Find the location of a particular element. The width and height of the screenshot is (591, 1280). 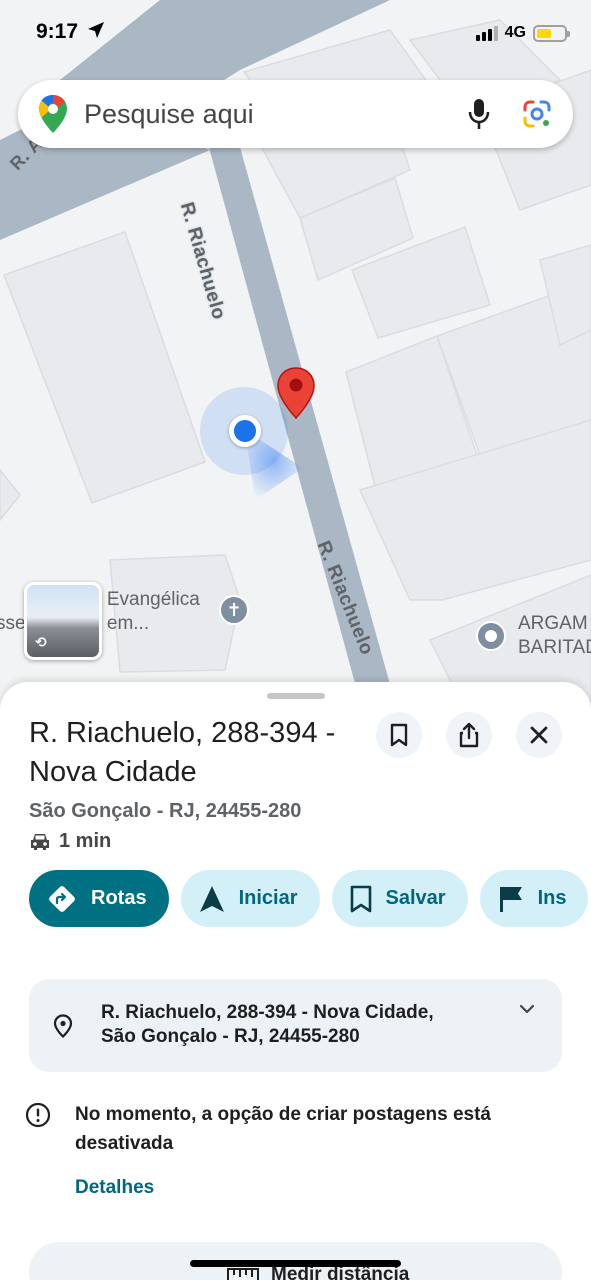

church-icon: ✝ is located at coordinates (234, 610).